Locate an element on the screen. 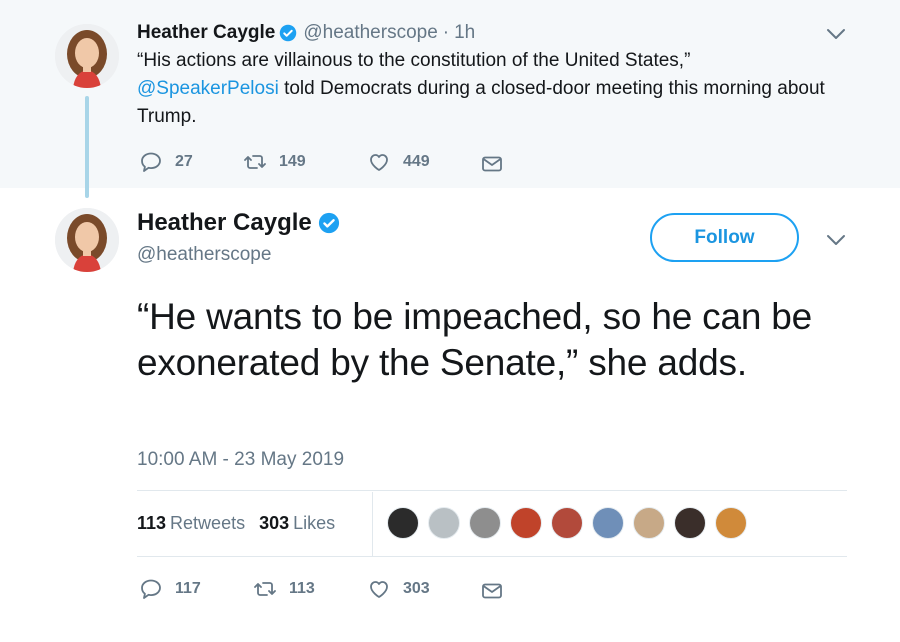  likes-stat: 303 Likes is located at coordinates (297, 523).